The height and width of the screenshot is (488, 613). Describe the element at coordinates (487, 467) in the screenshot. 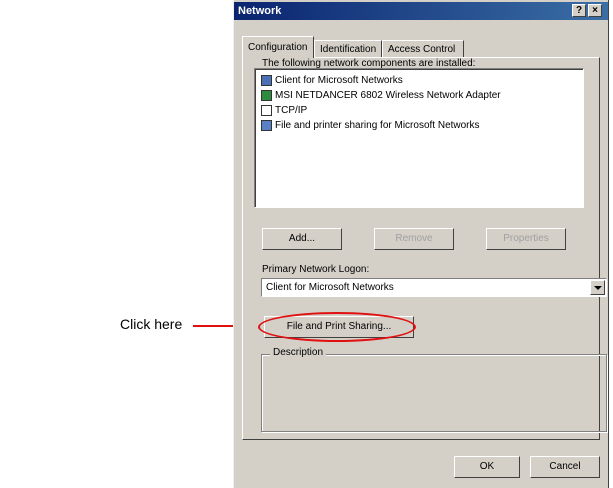

I see `ok-button: OK` at that location.